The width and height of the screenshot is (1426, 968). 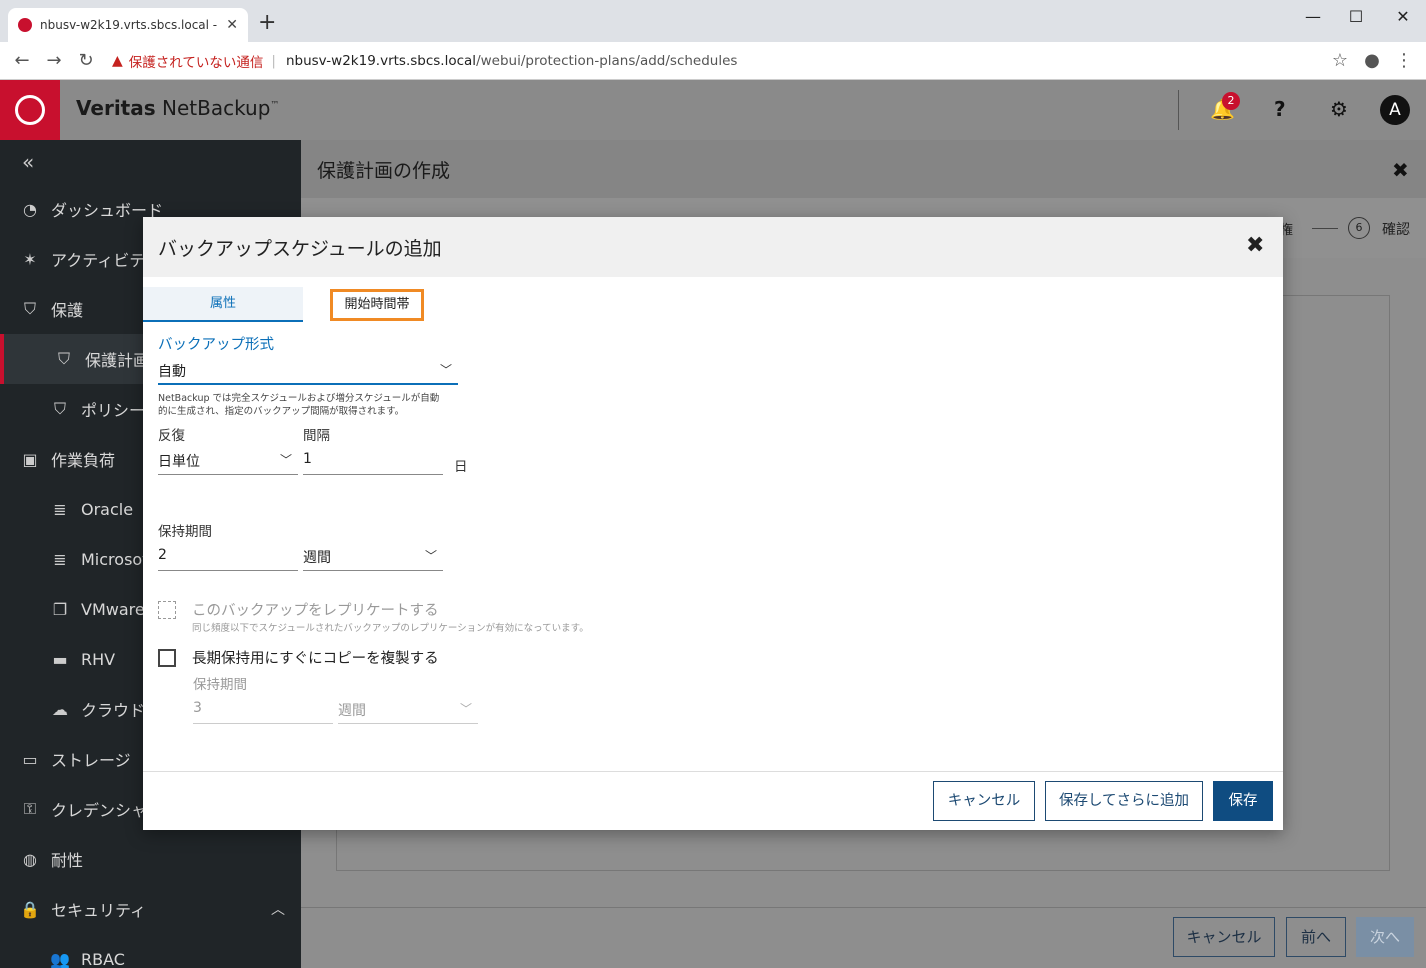 I want to click on warning-icon: ▲, so click(x=117, y=60).